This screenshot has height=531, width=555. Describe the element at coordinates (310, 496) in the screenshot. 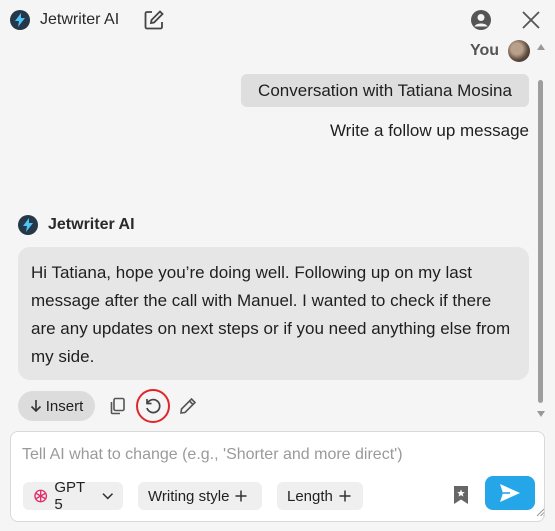

I see `length-label: Length` at that location.